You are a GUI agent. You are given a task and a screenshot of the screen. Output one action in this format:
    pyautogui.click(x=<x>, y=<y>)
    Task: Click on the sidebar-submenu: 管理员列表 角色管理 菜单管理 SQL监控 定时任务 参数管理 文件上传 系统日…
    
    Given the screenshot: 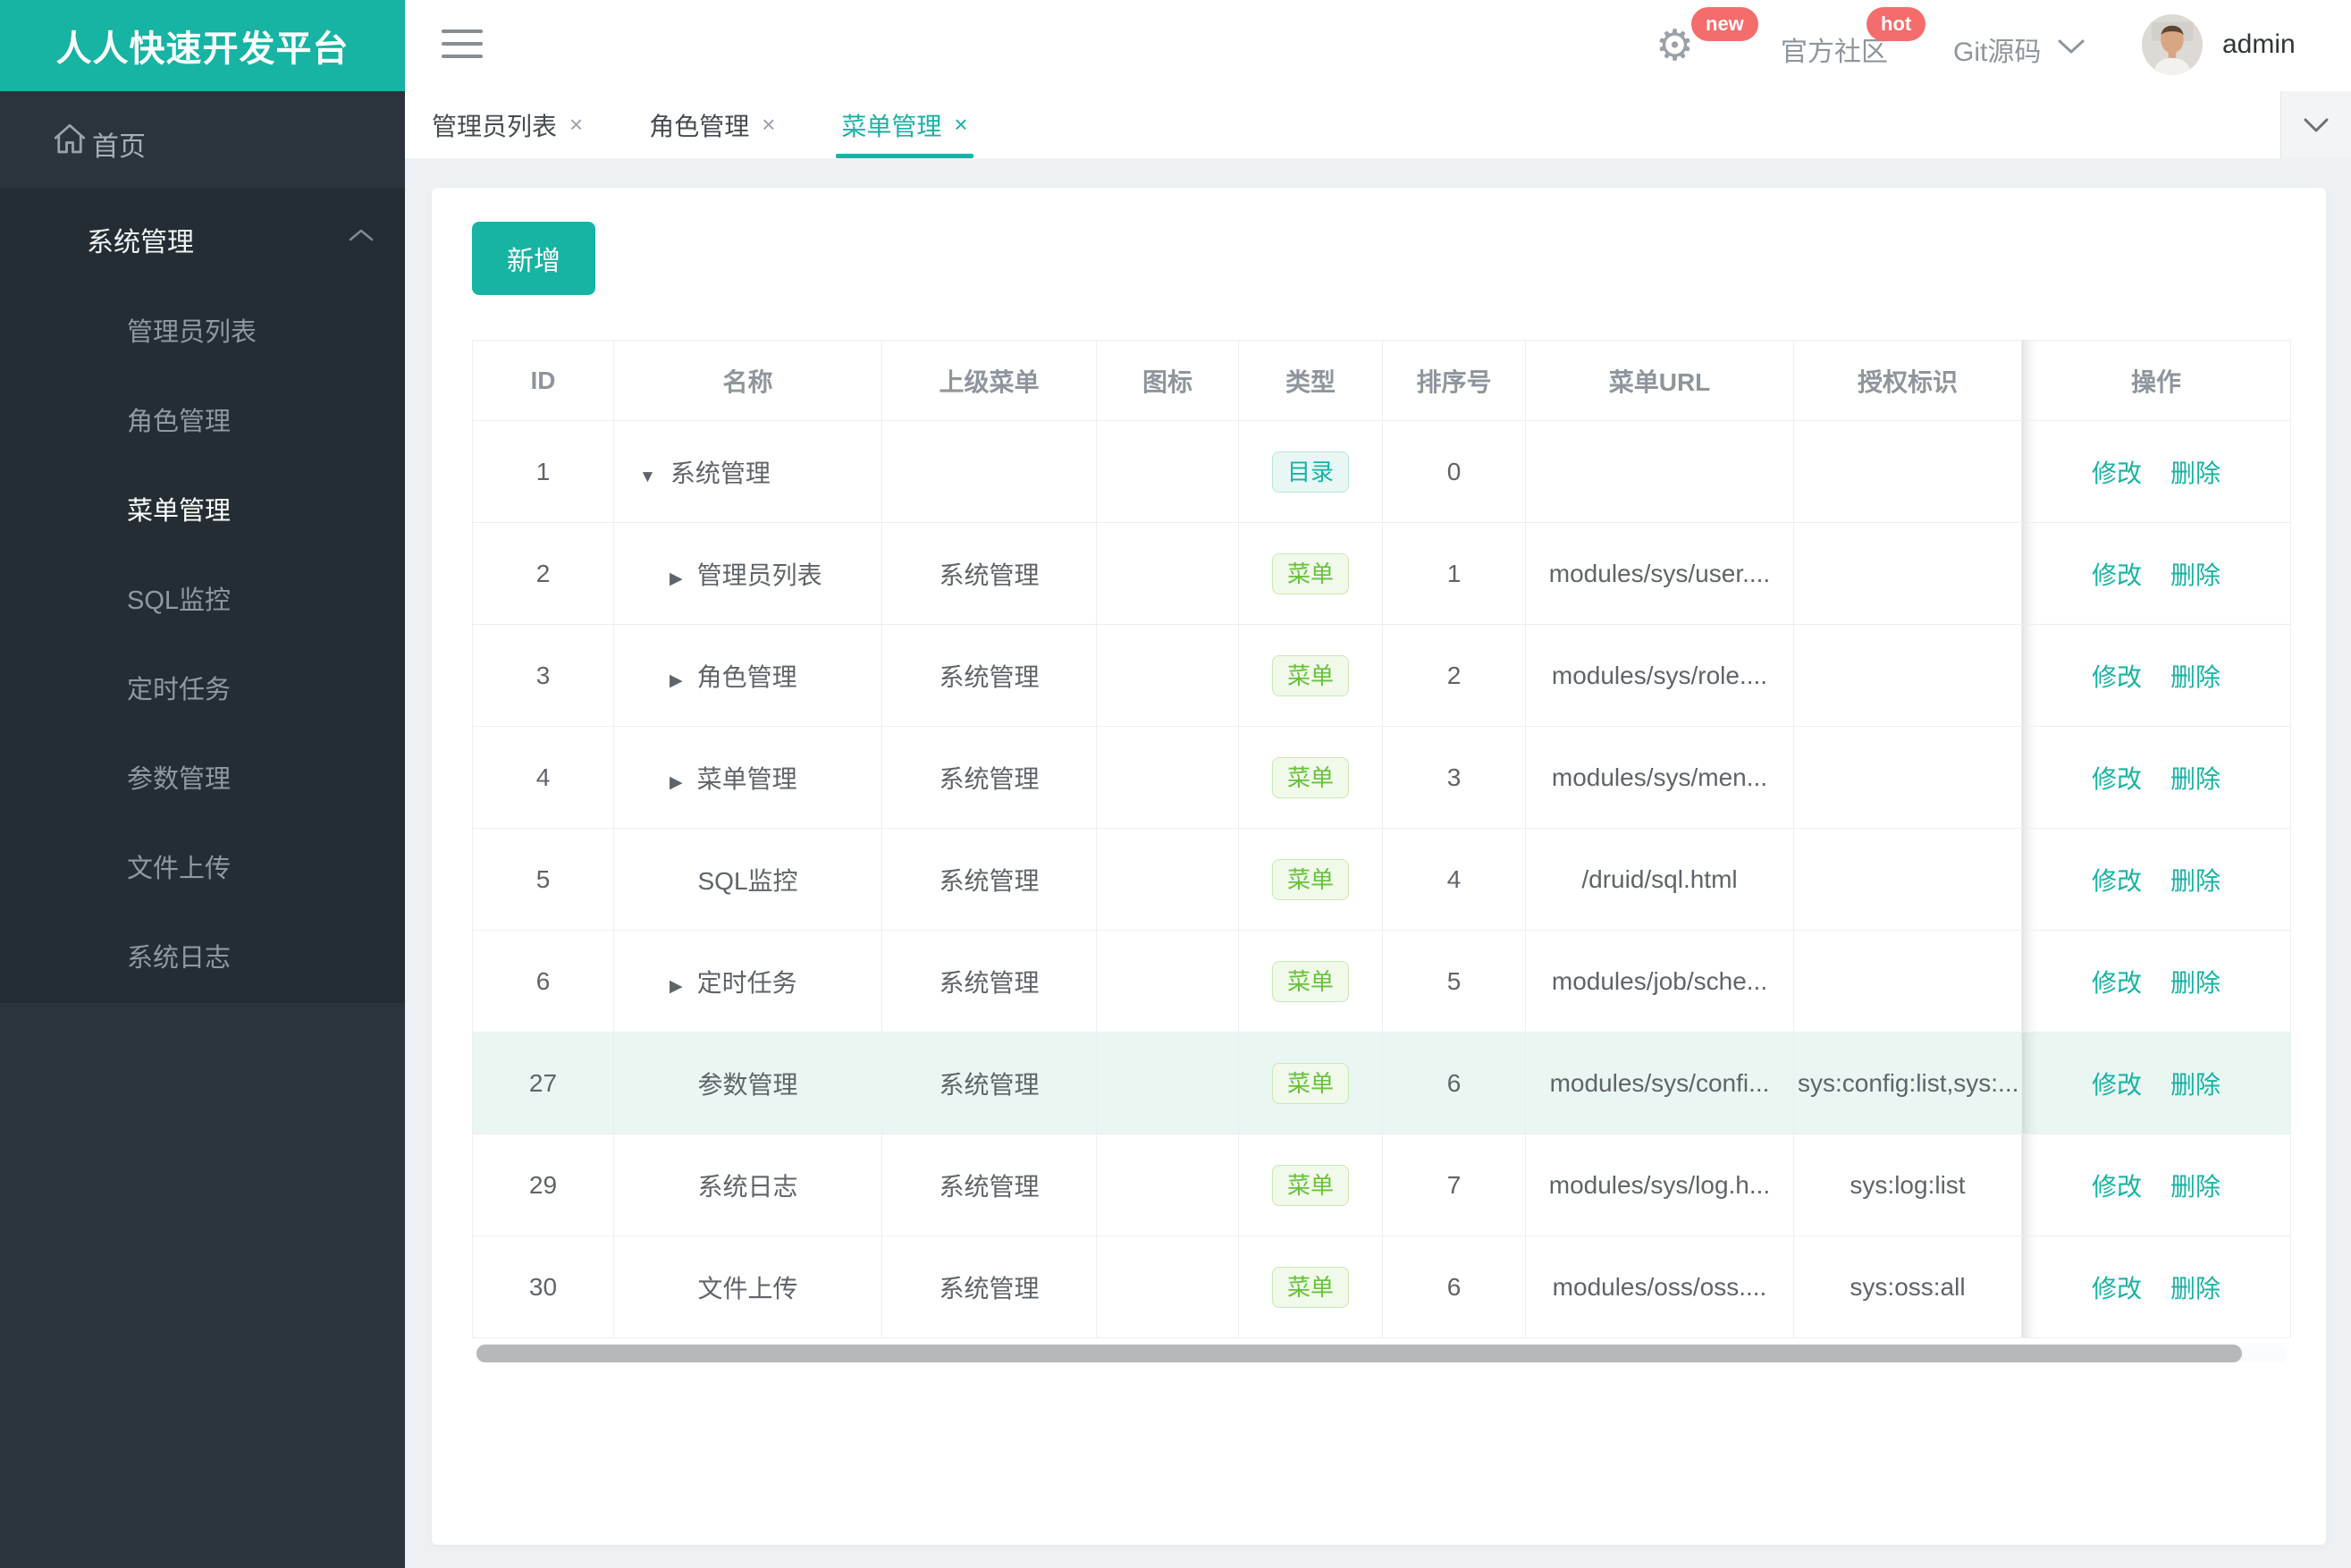 What is the action you would take?
    pyautogui.click(x=202, y=645)
    